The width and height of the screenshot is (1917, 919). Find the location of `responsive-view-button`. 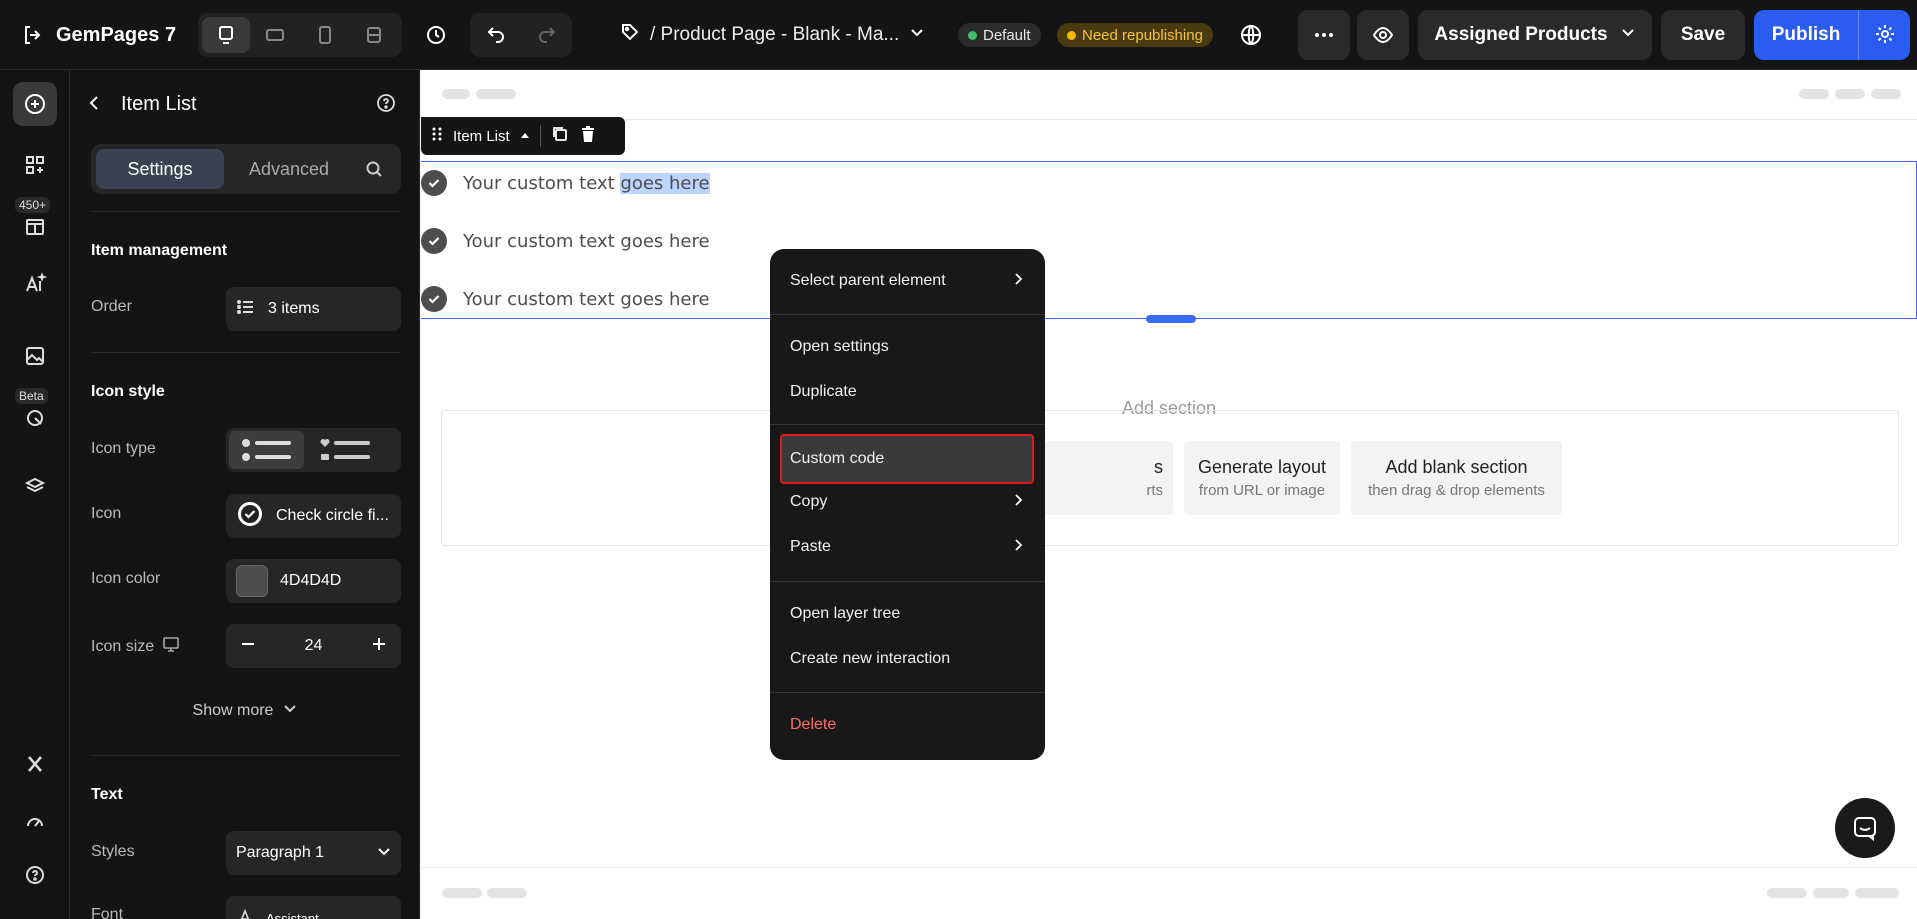

responsive-view-button is located at coordinates (375, 35).